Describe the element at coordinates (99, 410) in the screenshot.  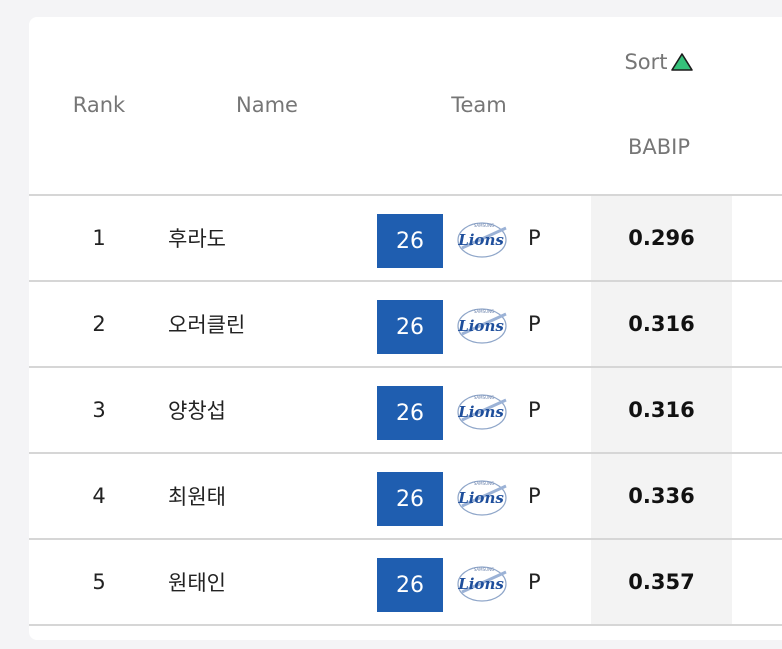
I see `rank-cell: 3` at that location.